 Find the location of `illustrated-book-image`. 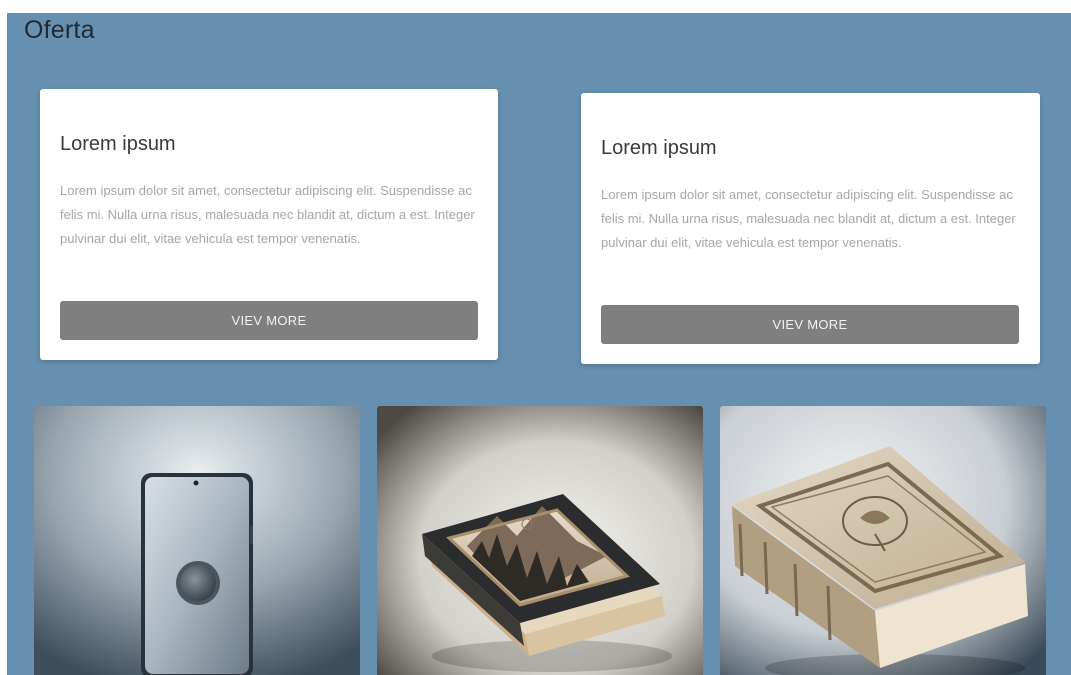

illustrated-book-image is located at coordinates (540, 540).